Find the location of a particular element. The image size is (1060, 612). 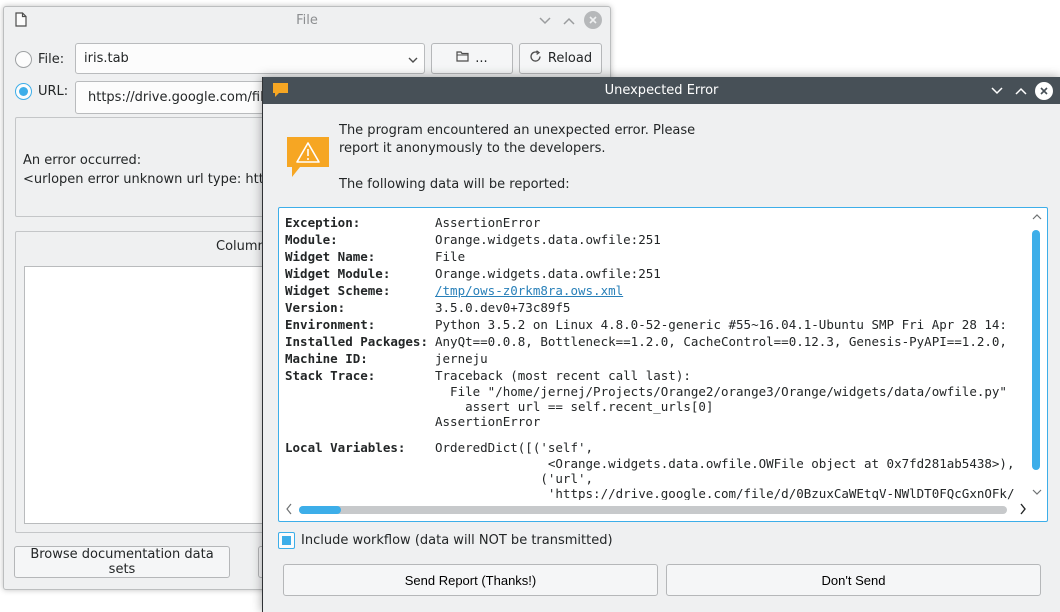

report-key: Exception: is located at coordinates (323, 222).